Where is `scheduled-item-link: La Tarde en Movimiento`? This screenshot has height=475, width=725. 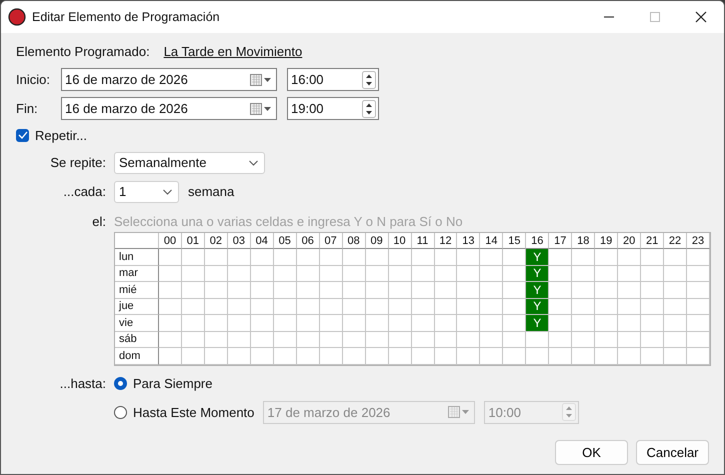
scheduled-item-link: La Tarde en Movimiento is located at coordinates (233, 51).